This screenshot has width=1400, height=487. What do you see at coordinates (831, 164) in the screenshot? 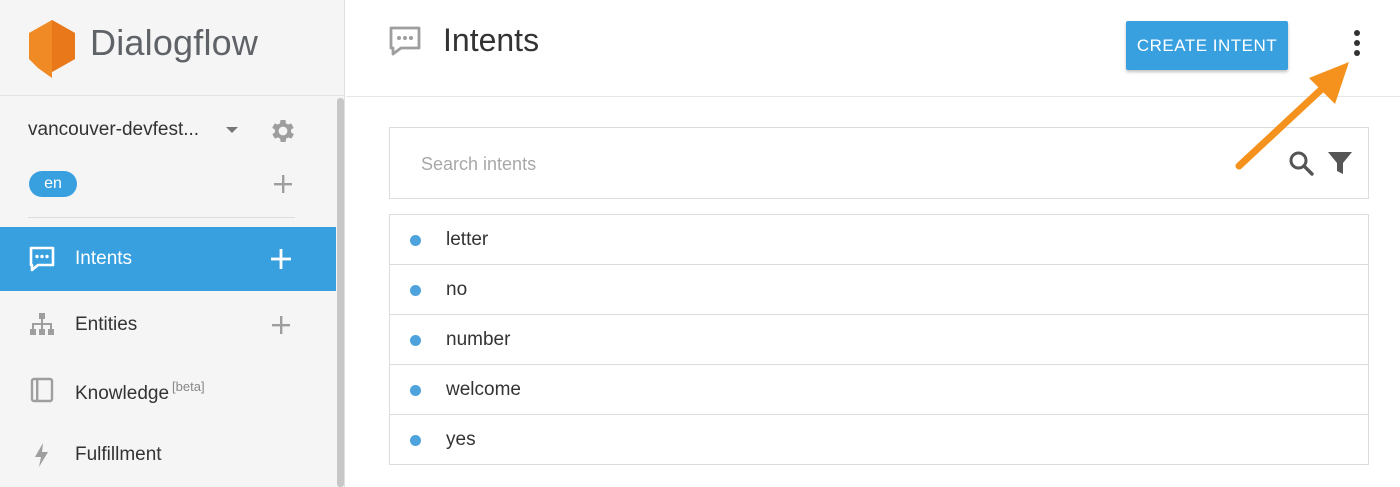
I see `search-input` at bounding box center [831, 164].